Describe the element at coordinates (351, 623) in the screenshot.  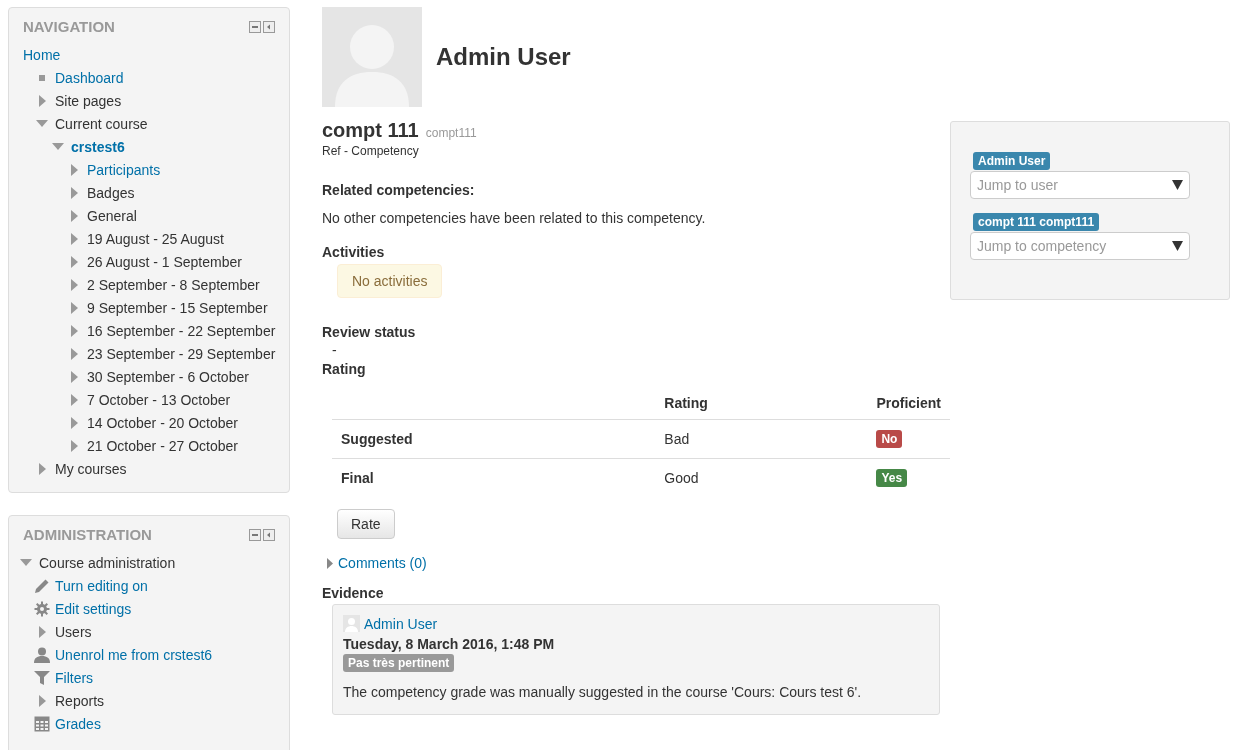
I see `avatar-placeholder` at that location.